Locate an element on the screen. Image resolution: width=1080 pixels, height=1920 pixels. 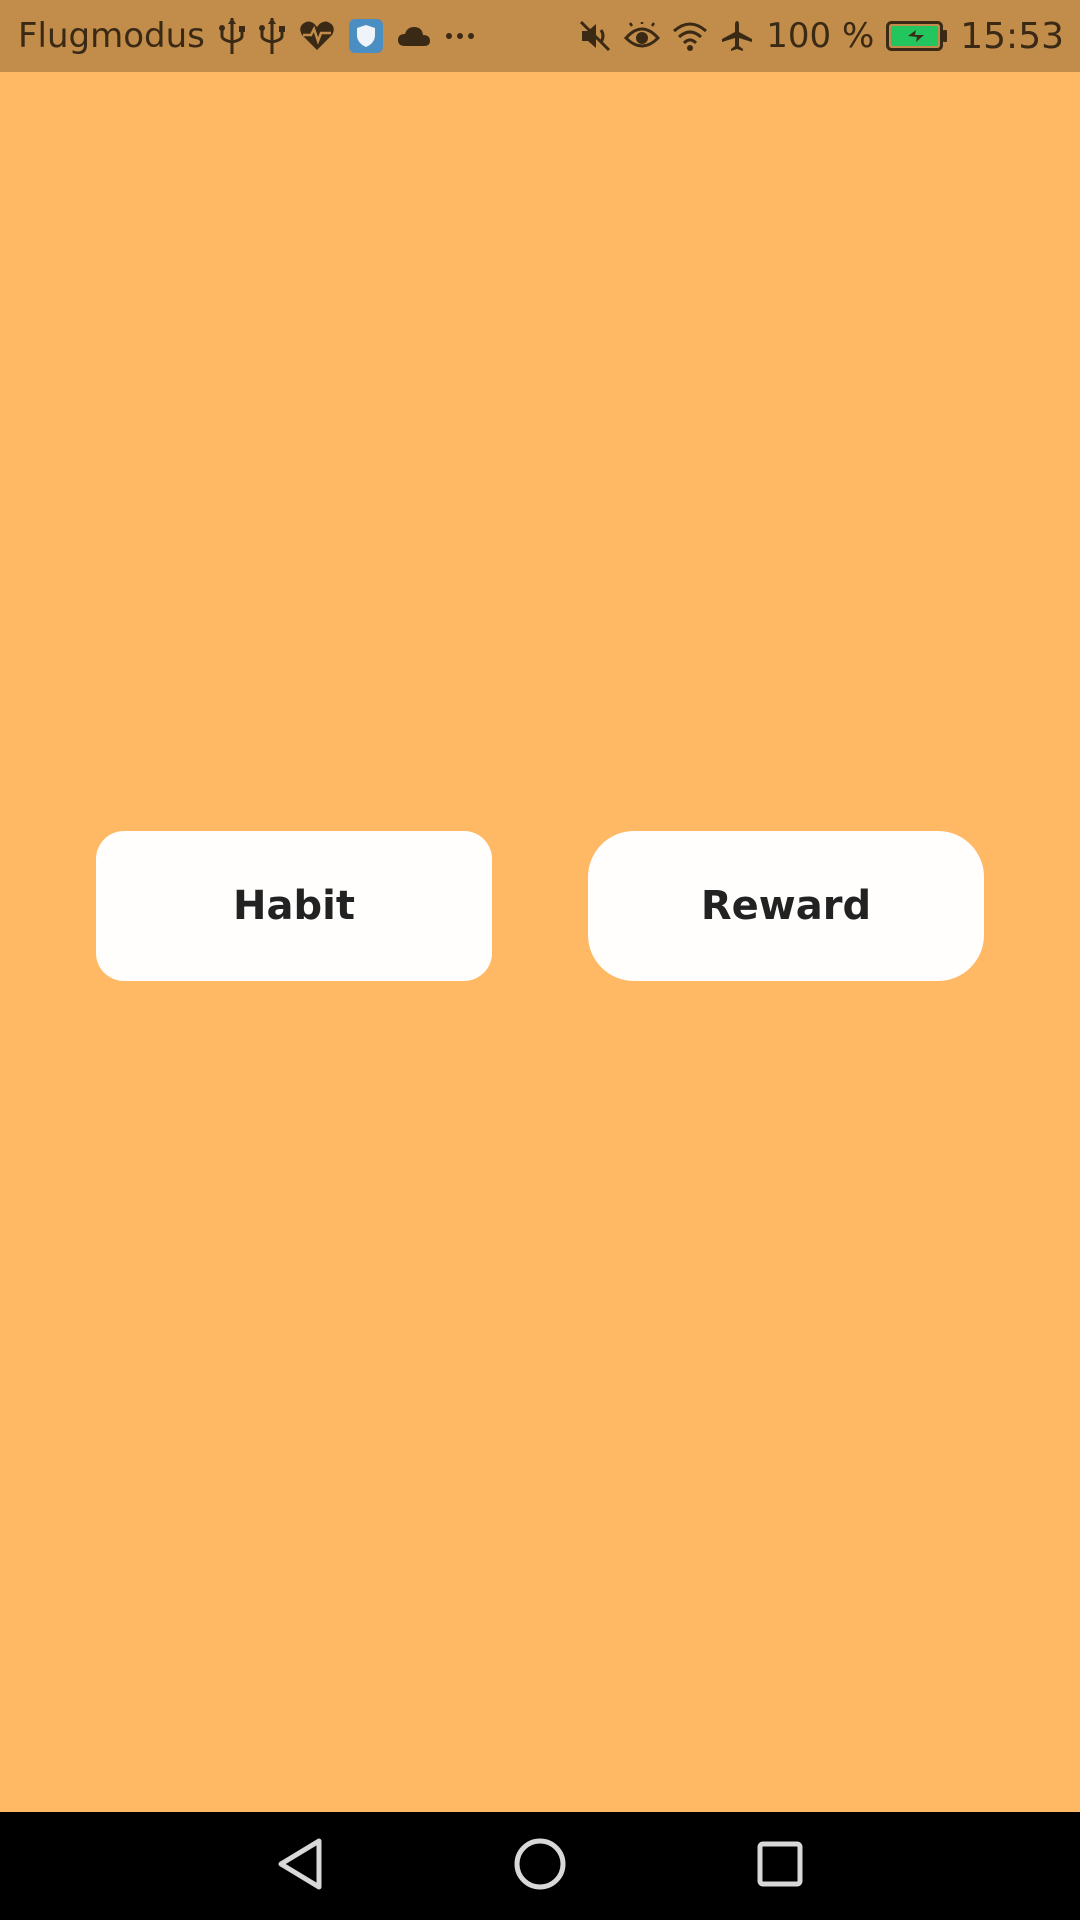
wifi-icon is located at coordinates (690, 36).